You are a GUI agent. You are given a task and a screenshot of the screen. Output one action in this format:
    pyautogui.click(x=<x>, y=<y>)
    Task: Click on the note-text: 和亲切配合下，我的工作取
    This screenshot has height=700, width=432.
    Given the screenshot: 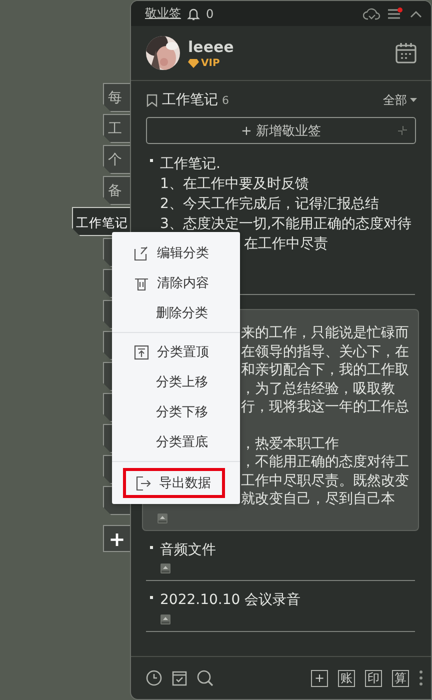 What is the action you would take?
    pyautogui.click(x=325, y=370)
    